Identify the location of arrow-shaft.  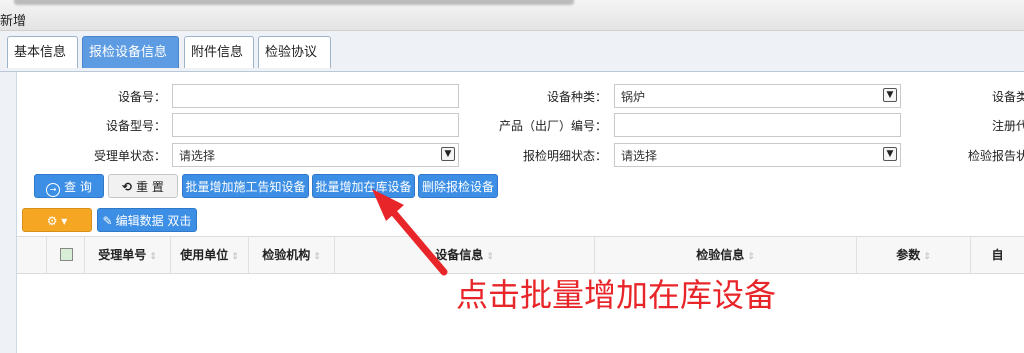
(416, 239).